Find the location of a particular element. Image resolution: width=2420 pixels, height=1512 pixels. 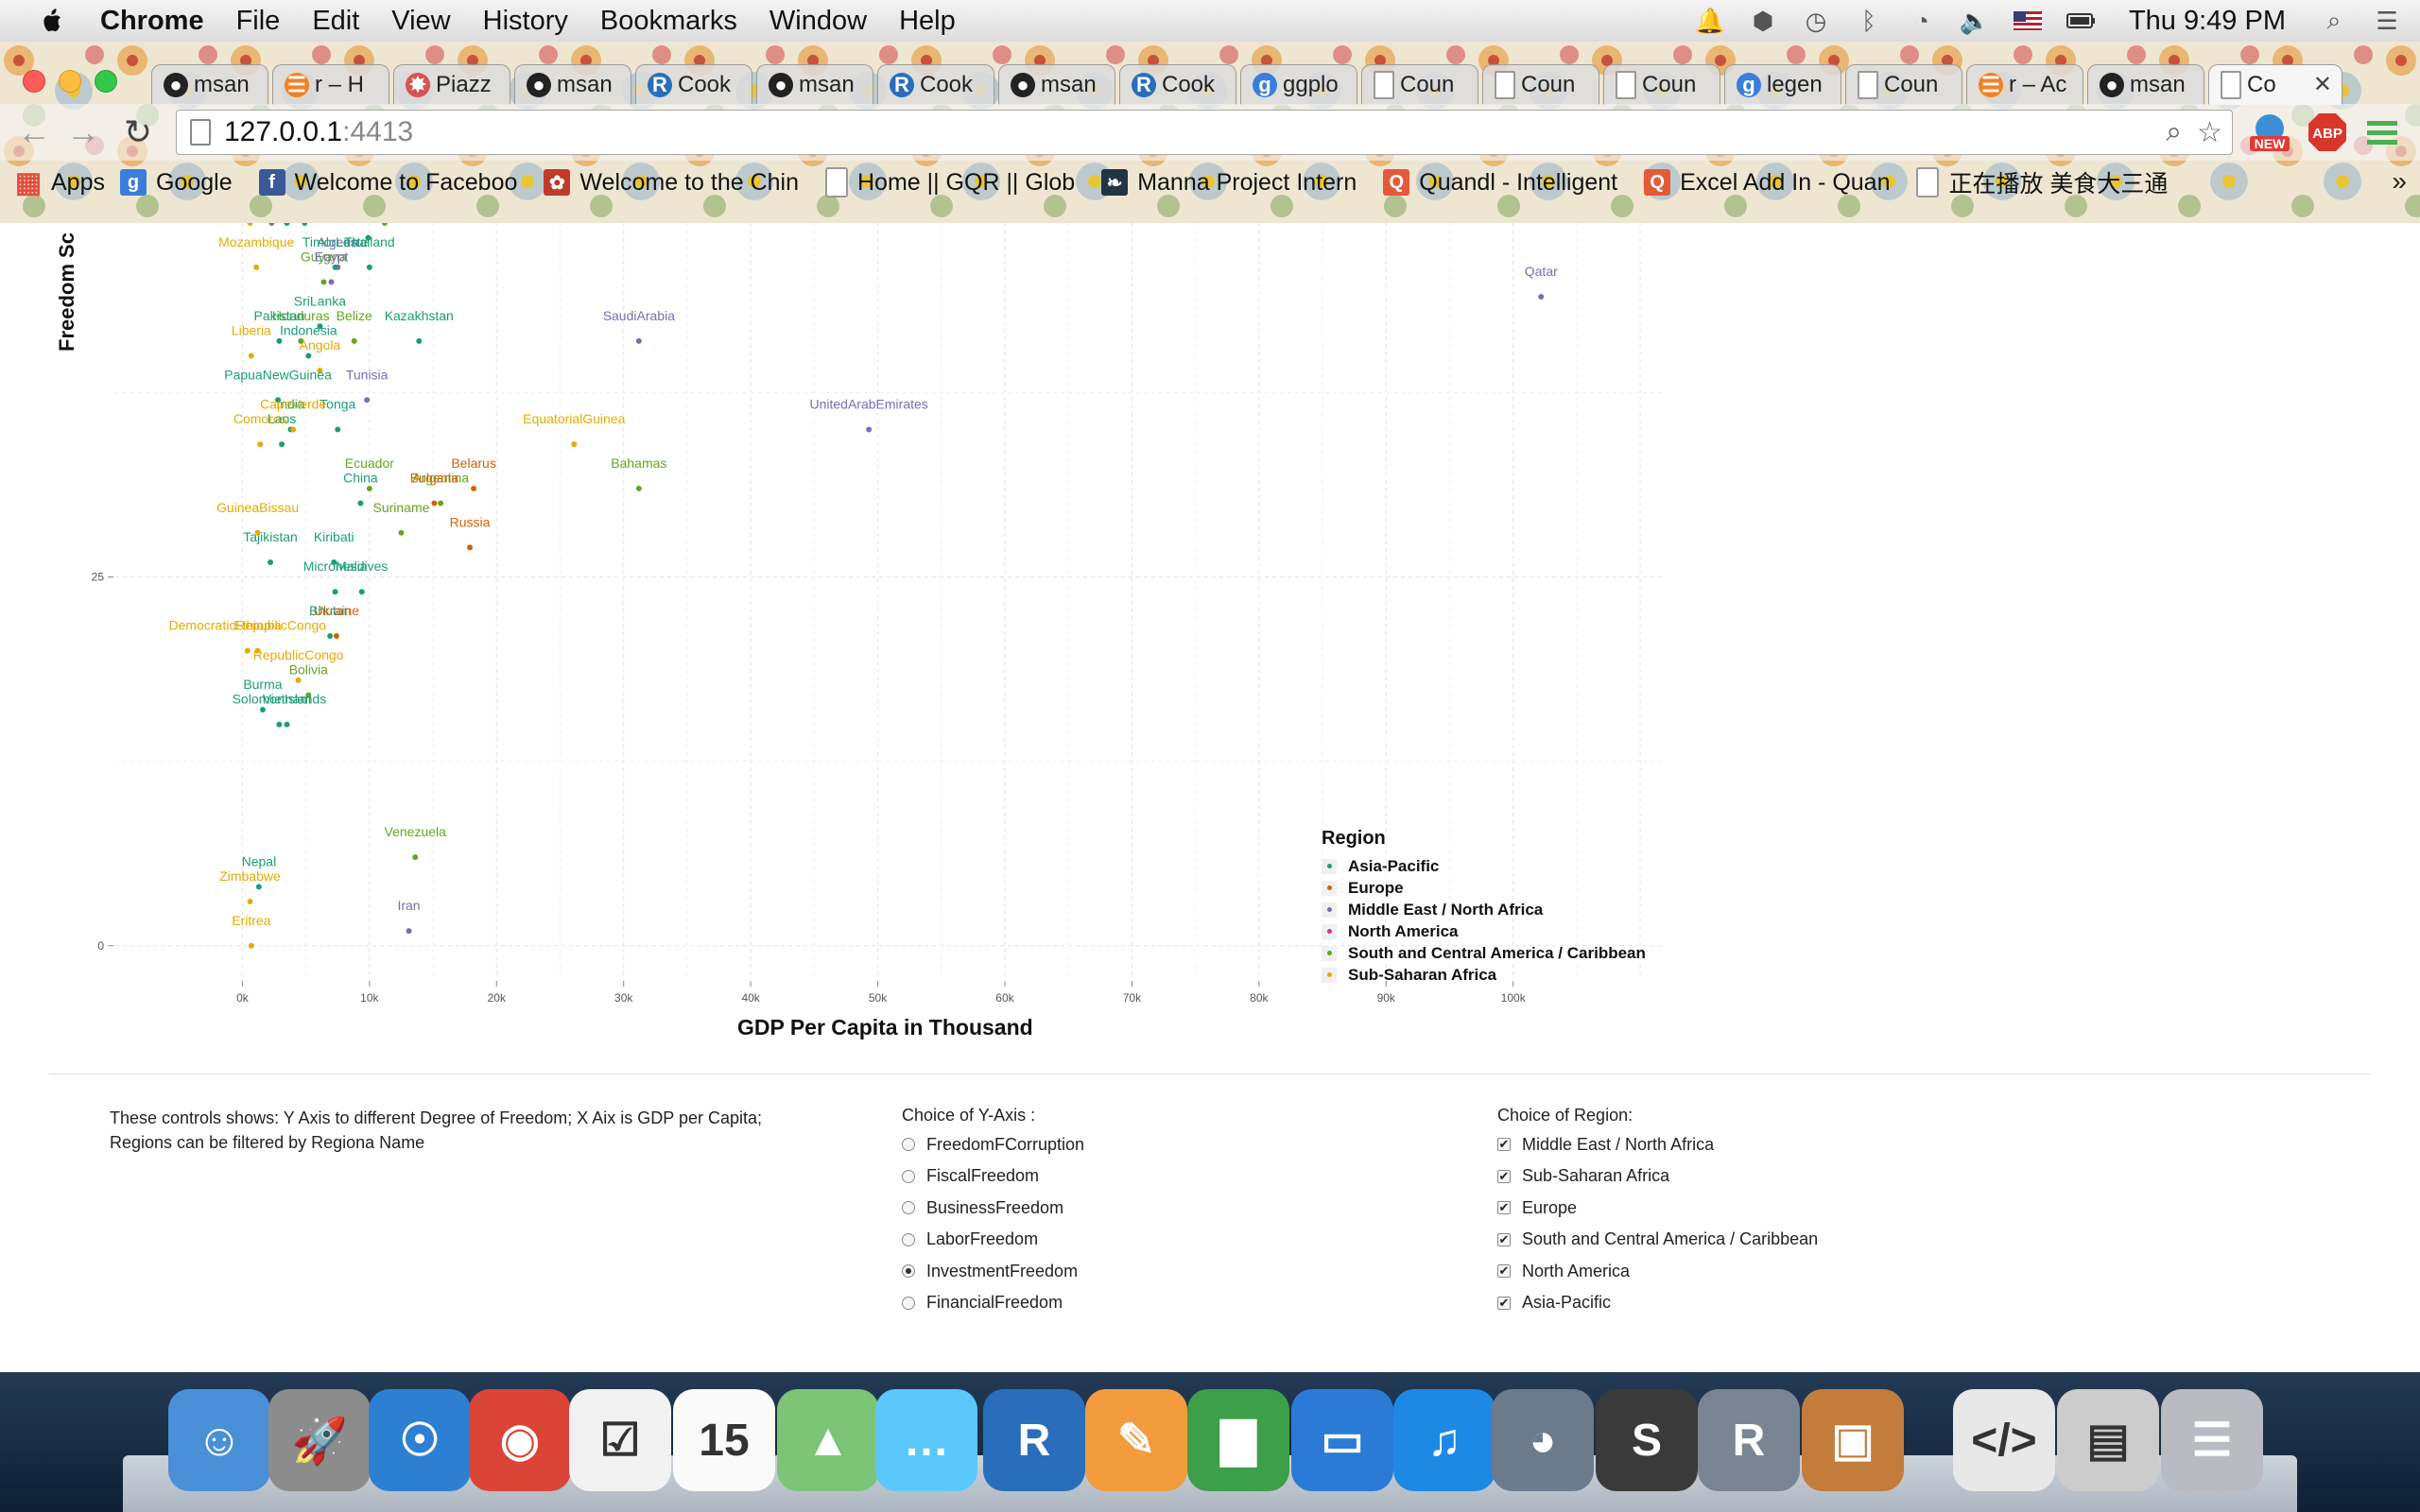

itunes-icon: ♫ is located at coordinates (1444, 1440).